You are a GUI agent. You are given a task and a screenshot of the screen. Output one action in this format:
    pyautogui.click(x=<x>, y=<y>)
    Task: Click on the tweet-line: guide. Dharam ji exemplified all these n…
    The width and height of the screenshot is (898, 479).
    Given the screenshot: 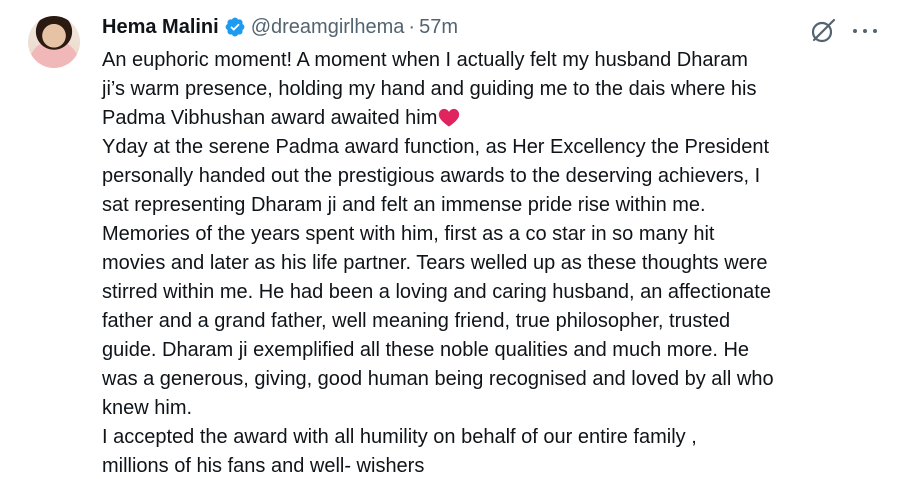 What is the action you would take?
    pyautogui.click(x=426, y=350)
    